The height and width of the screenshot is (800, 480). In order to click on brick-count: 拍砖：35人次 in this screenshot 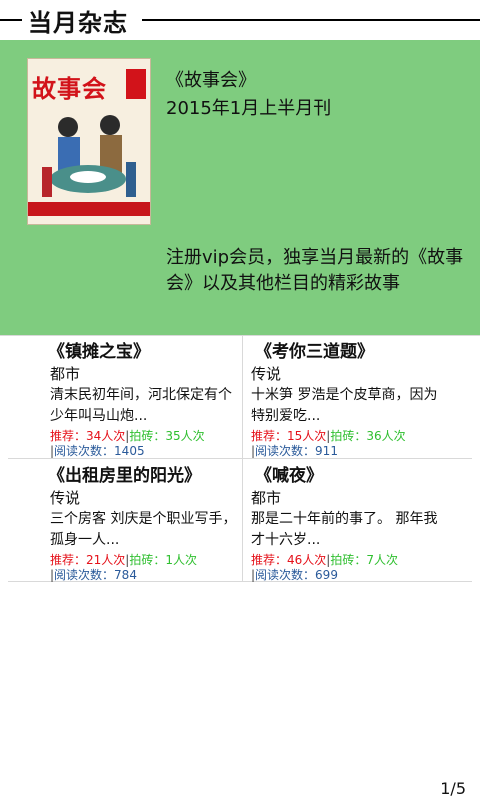, I will do `click(167, 436)`.